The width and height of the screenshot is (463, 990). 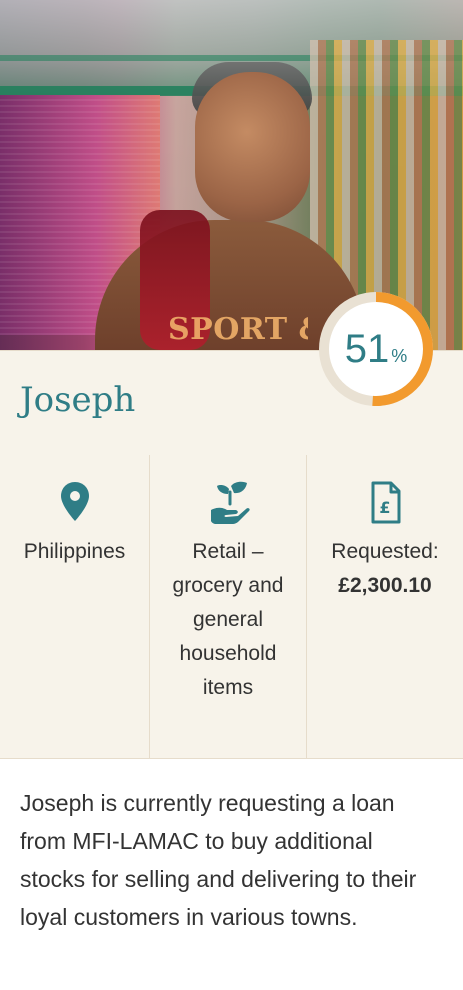 I want to click on progress-percent-symbol: %, so click(x=399, y=355).